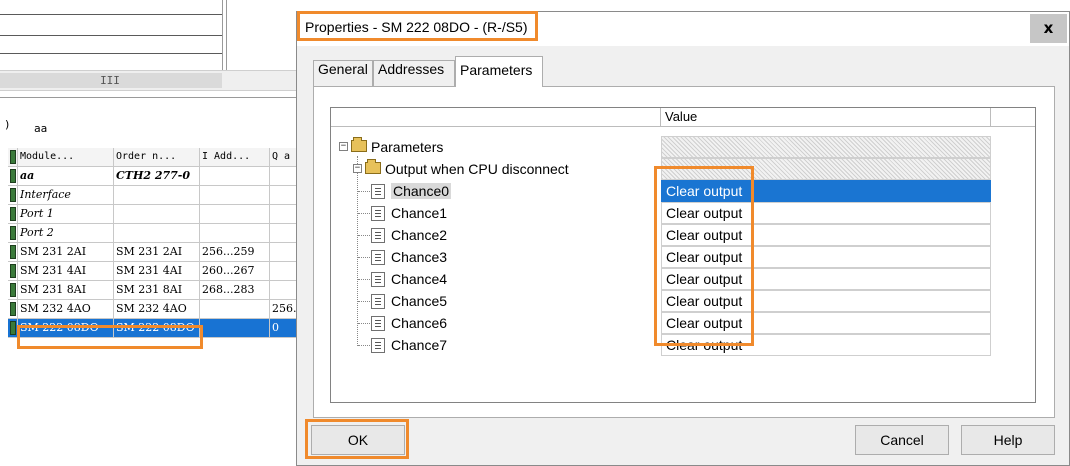 The height and width of the screenshot is (466, 1070). I want to click on cell-order: SM 231 4AI, so click(157, 271).